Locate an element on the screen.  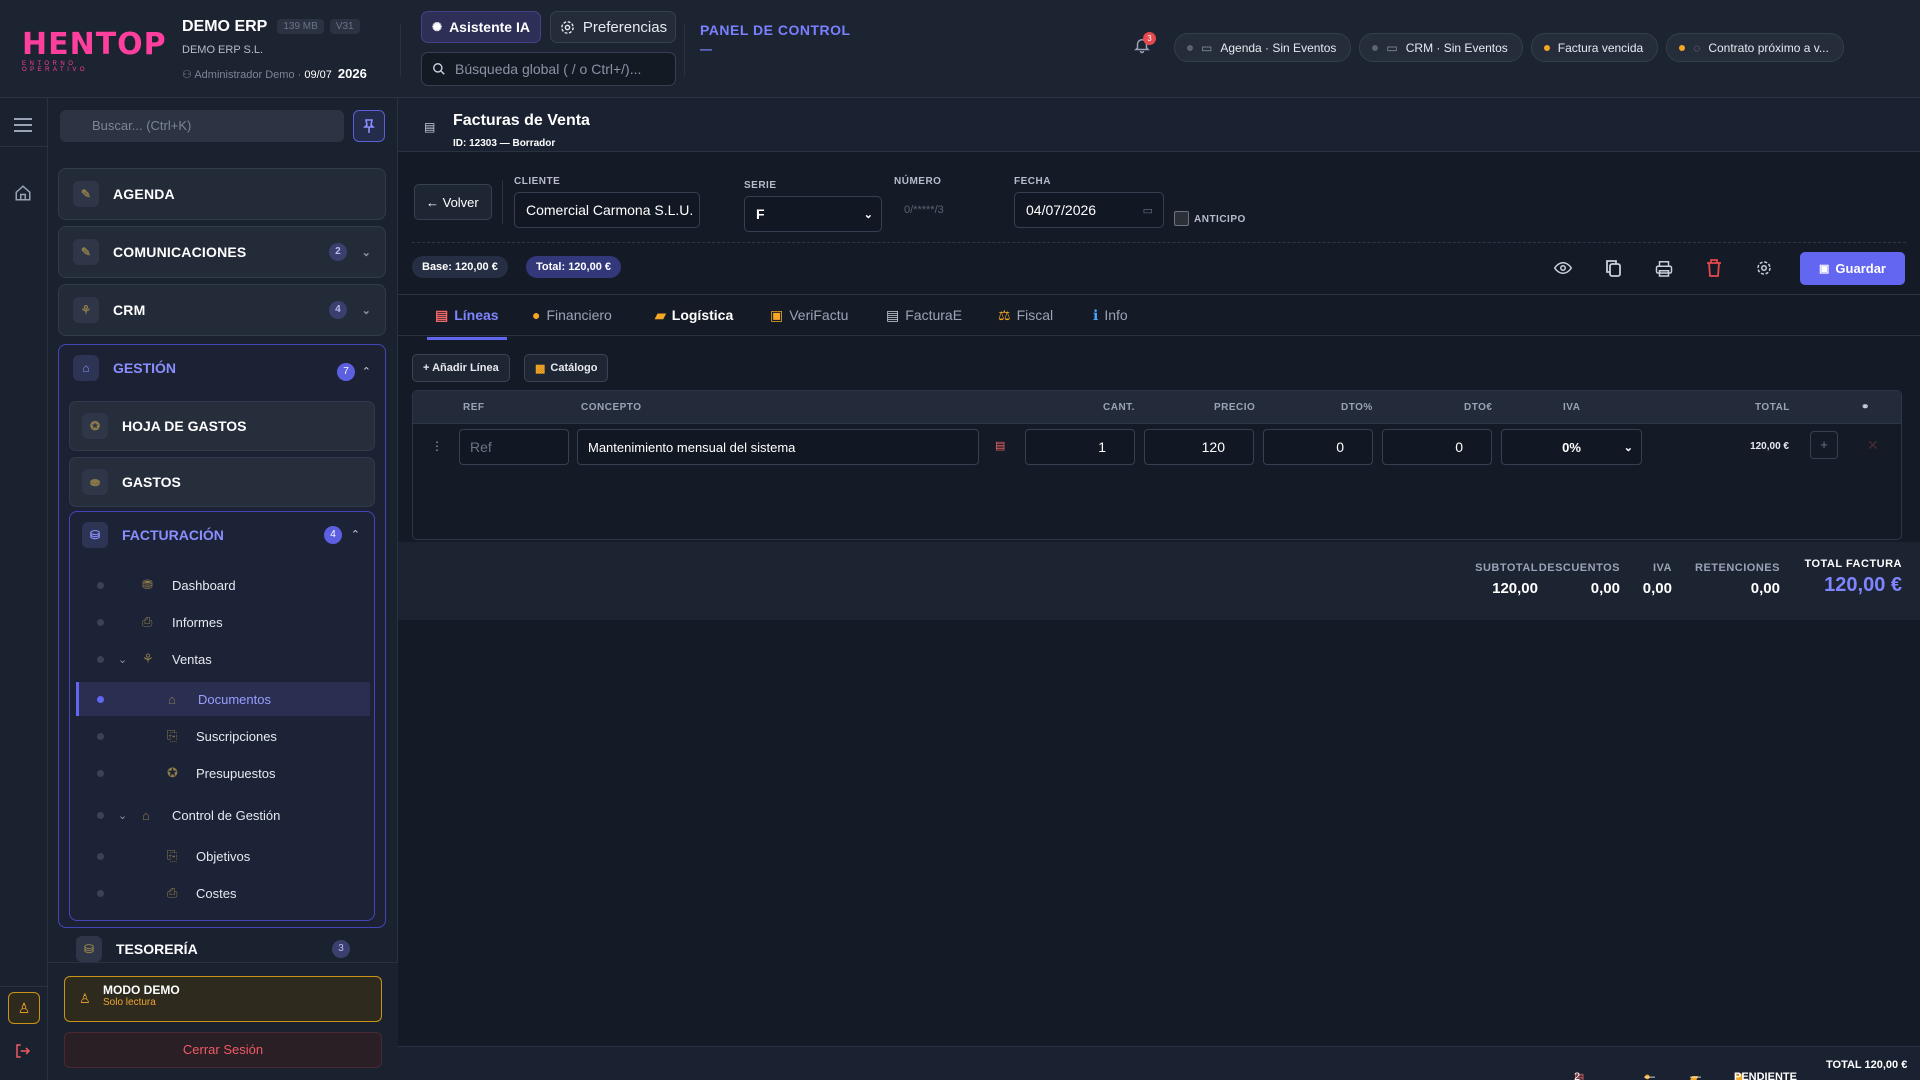
sidebar-item-costes: ⎙ Costes is located at coordinates (223, 893).